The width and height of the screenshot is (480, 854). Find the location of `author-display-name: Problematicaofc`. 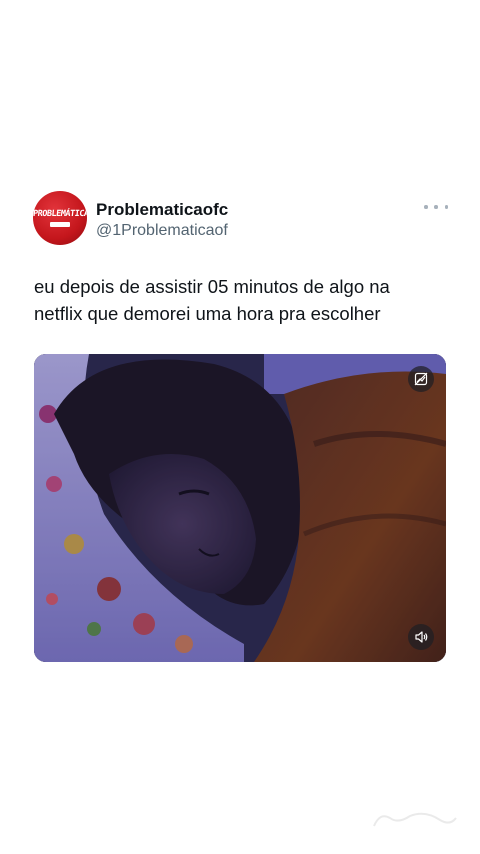

author-display-name: Problematicaofc is located at coordinates (162, 210).